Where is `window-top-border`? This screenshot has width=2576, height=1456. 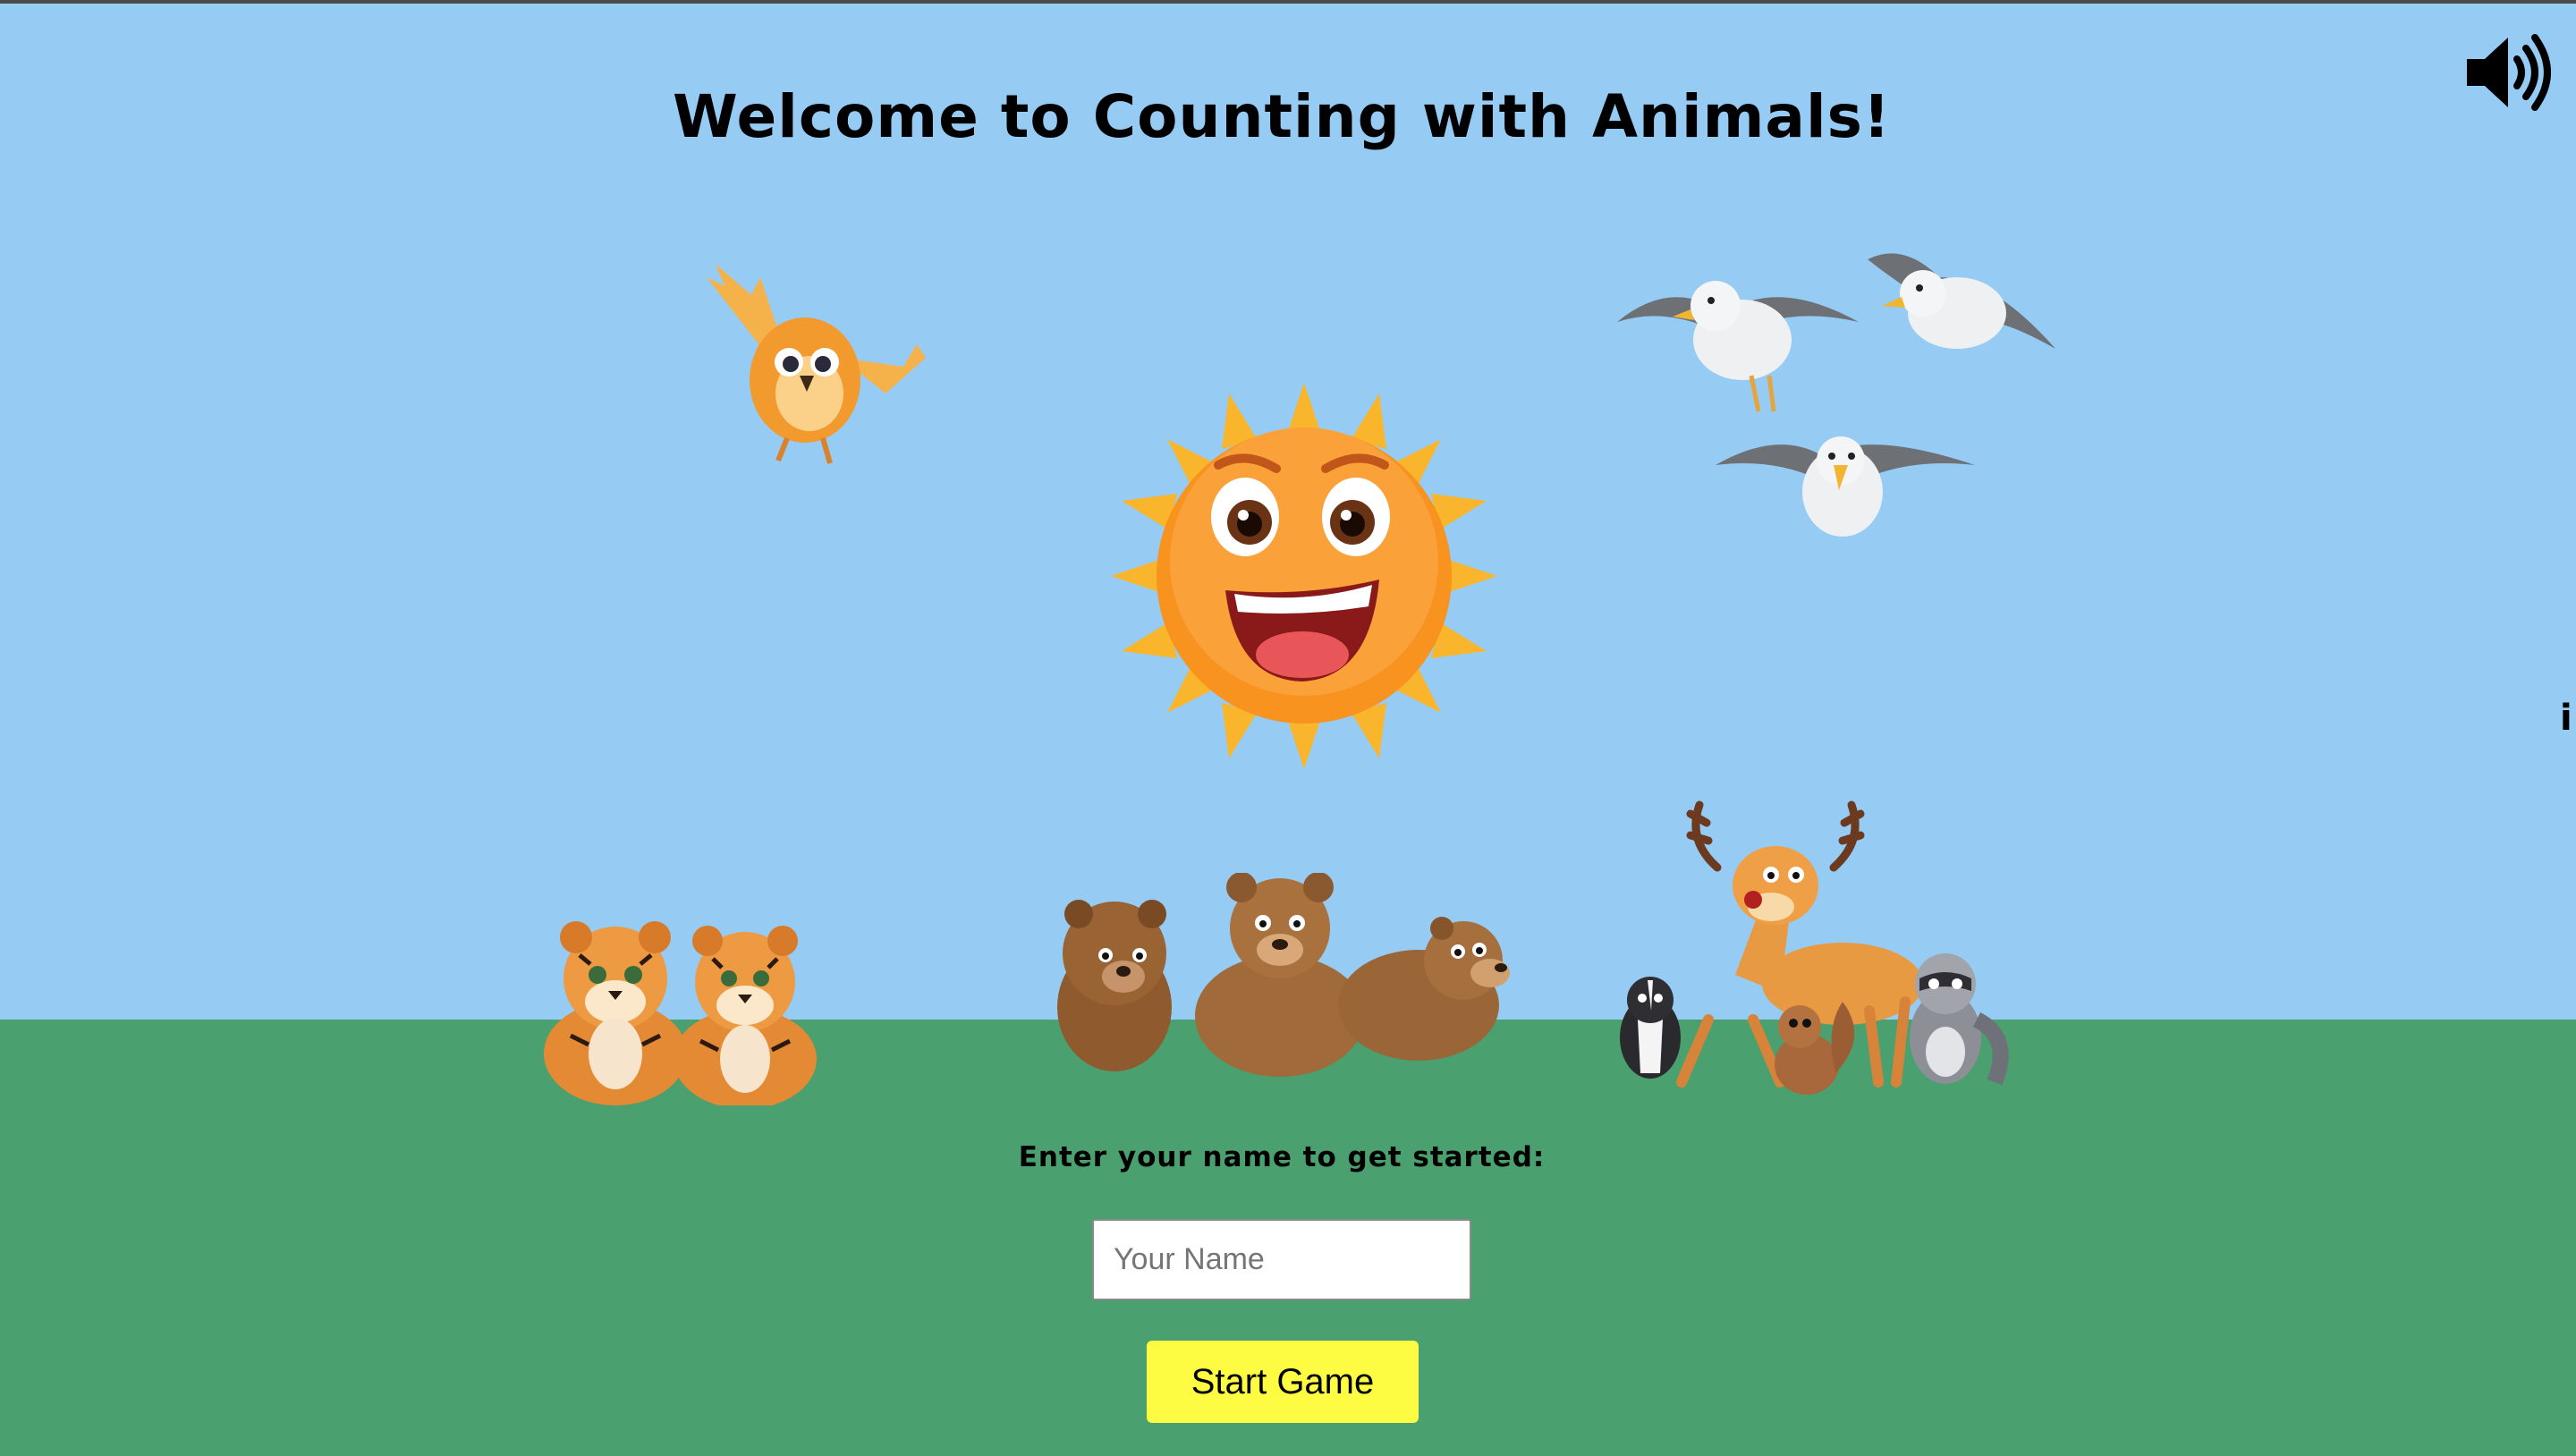 window-top-border is located at coordinates (1288, 2).